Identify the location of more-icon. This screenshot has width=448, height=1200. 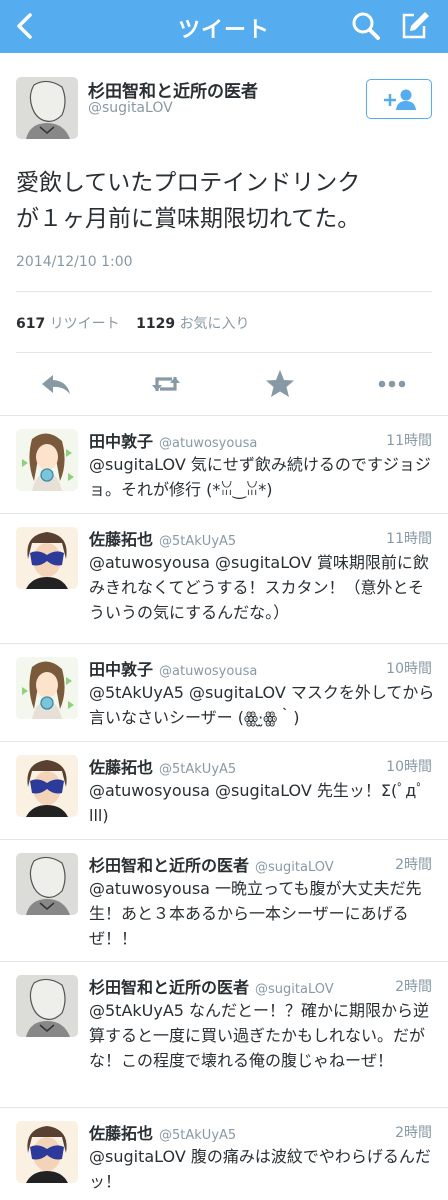
(392, 384).